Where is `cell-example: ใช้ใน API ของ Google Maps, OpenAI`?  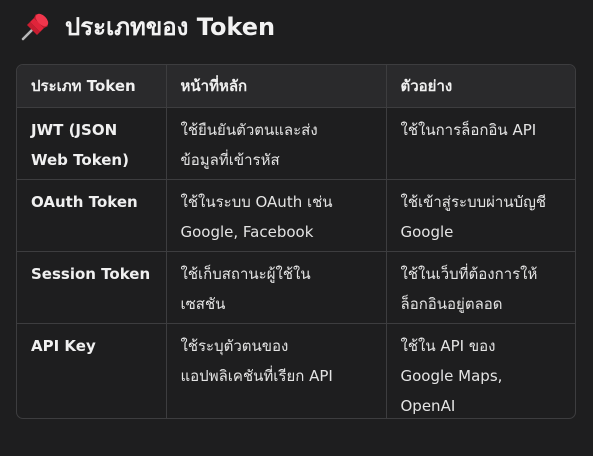 cell-example: ใช้ใน API ของ Google Maps, OpenAI is located at coordinates (480, 371).